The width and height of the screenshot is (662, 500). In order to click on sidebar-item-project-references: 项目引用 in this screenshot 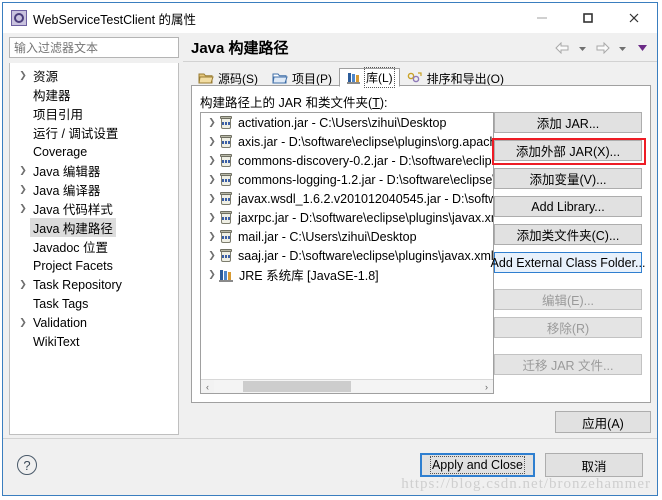, I will do `click(94, 113)`.